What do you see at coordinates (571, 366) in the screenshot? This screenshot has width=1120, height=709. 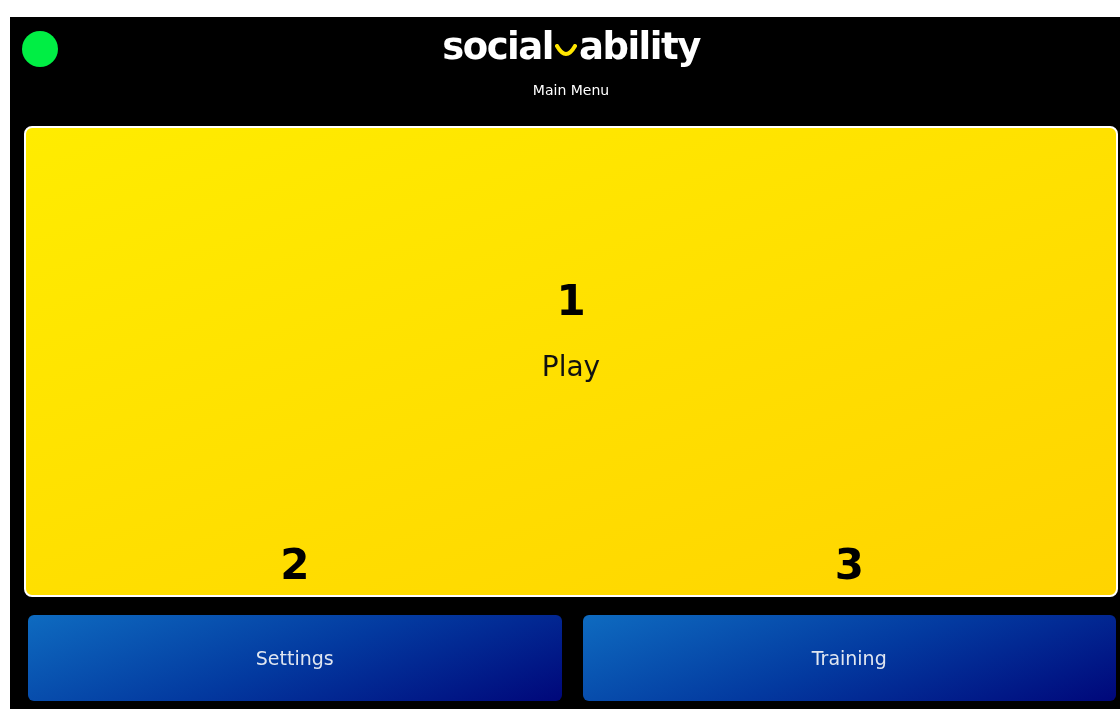 I see `play-label: Play` at bounding box center [571, 366].